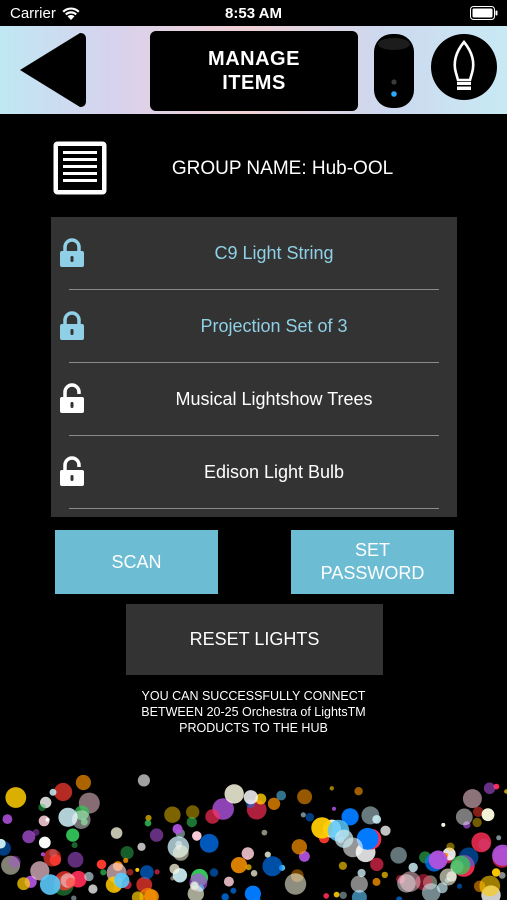 This screenshot has height=900, width=507. I want to click on list-item: Edison Light Bulb, so click(254, 472).